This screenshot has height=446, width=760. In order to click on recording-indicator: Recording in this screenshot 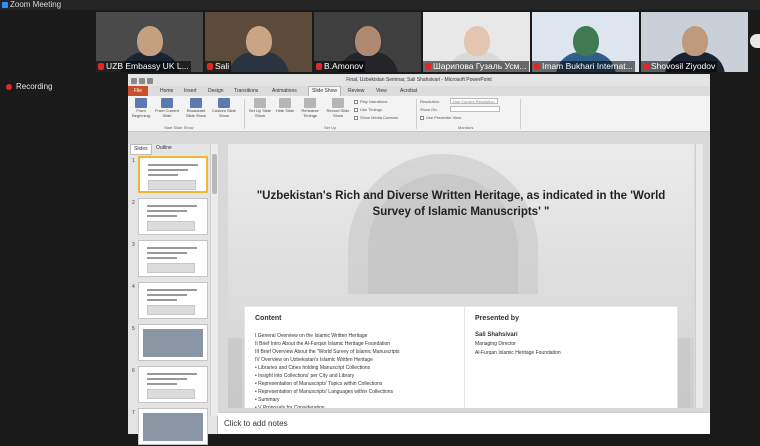, I will do `click(29, 86)`.